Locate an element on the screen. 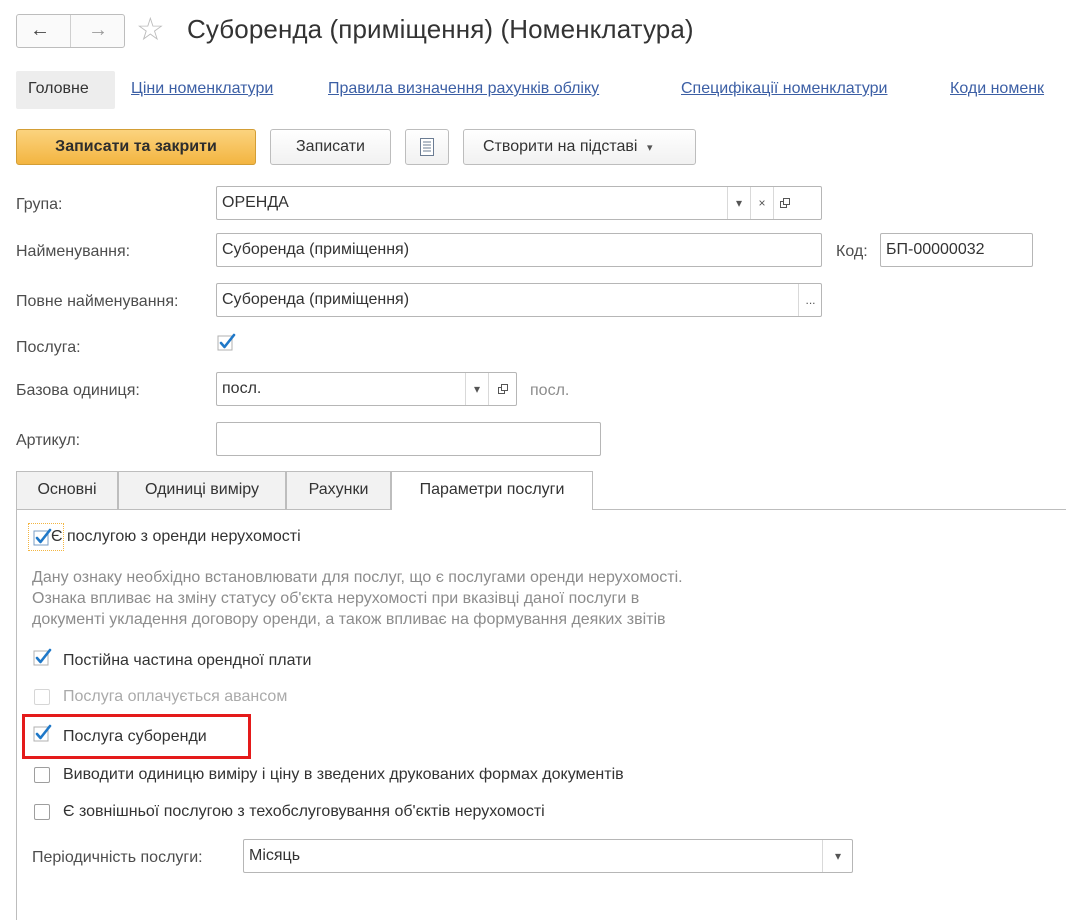 The width and height of the screenshot is (1066, 920). nav-item-specifications: Специфікації номенклатури is located at coordinates (784, 89).